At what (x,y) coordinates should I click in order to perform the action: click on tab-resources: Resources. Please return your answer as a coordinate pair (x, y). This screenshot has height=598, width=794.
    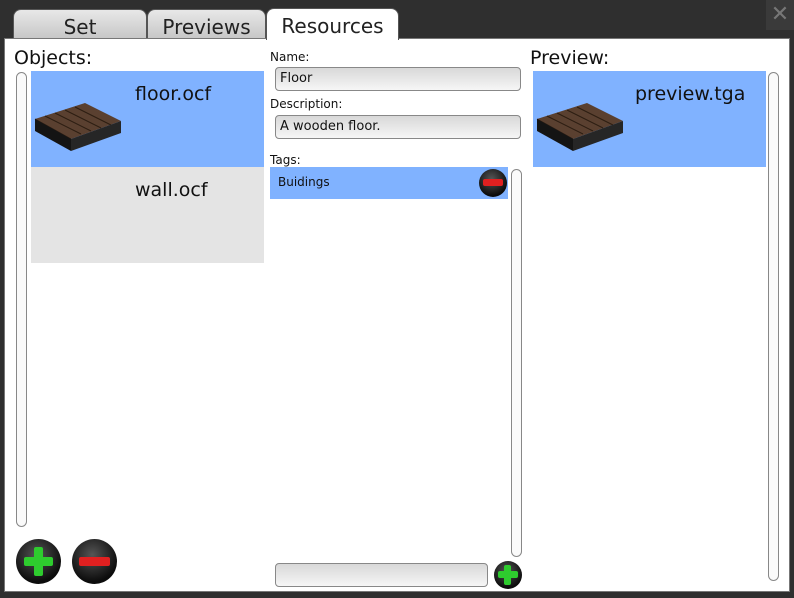
    Looking at the image, I should click on (332, 24).